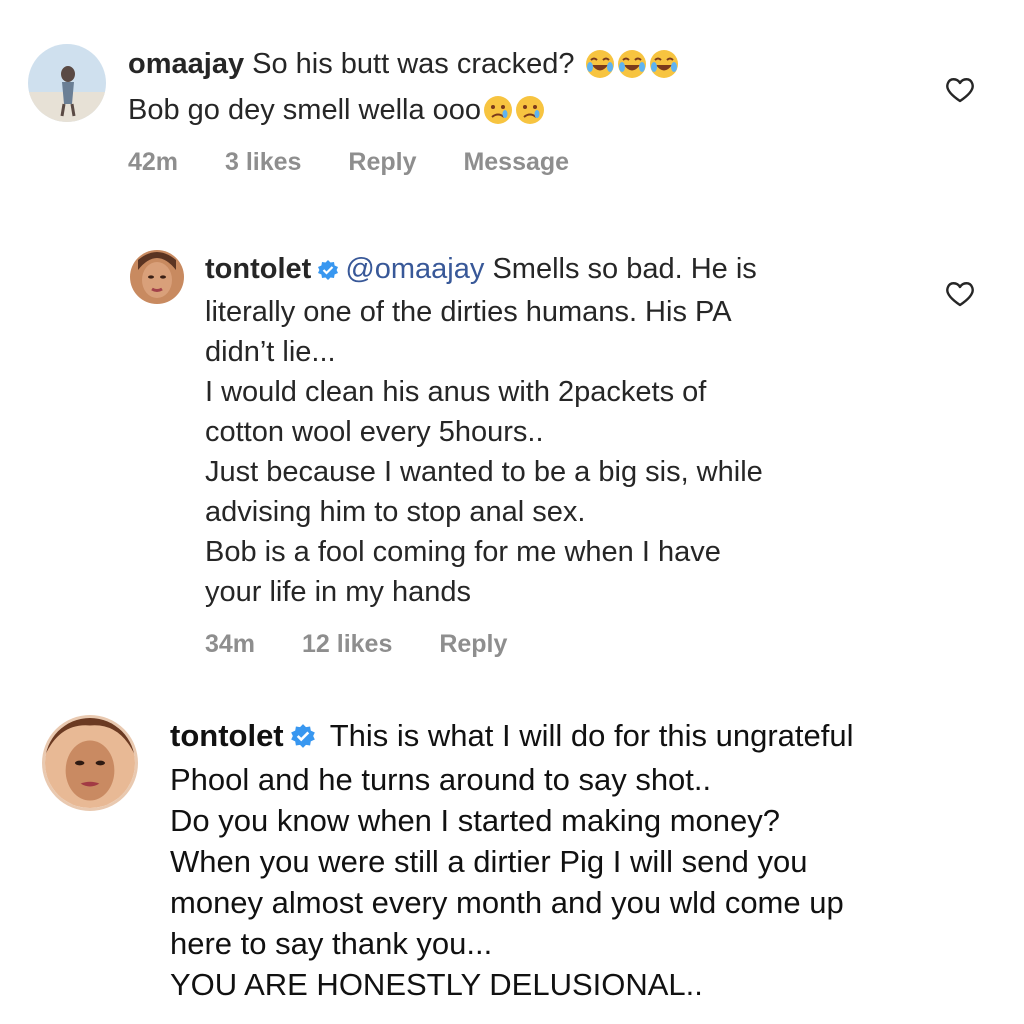 This screenshot has width=1024, height=1024. Describe the element at coordinates (624, 269) in the screenshot. I see `comment-text: Smells so bad. He is` at that location.